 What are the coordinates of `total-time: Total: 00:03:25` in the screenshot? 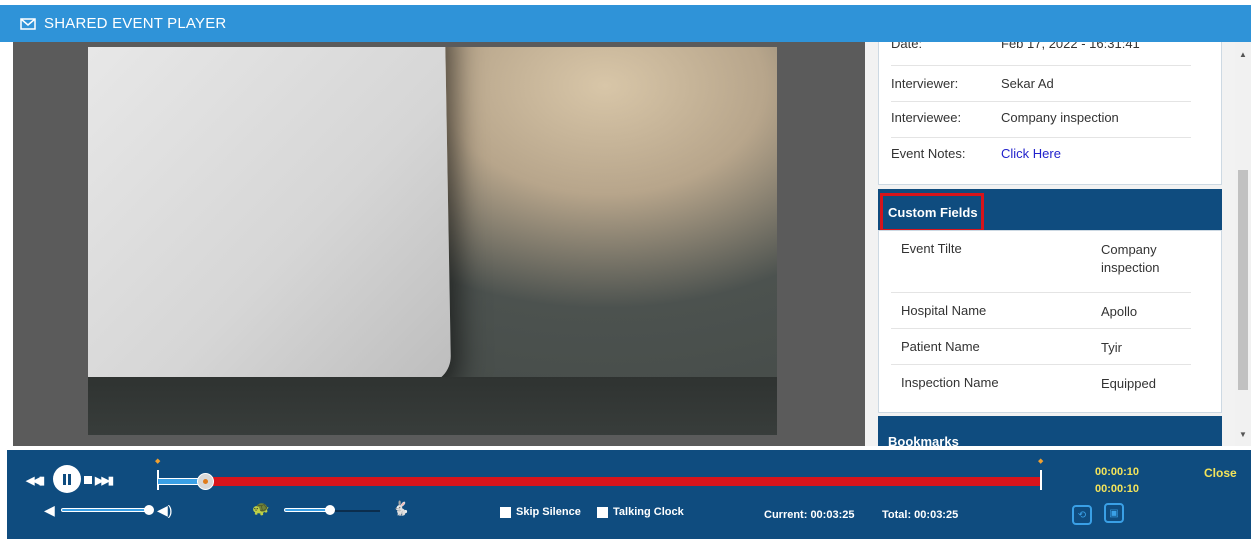 It's located at (920, 515).